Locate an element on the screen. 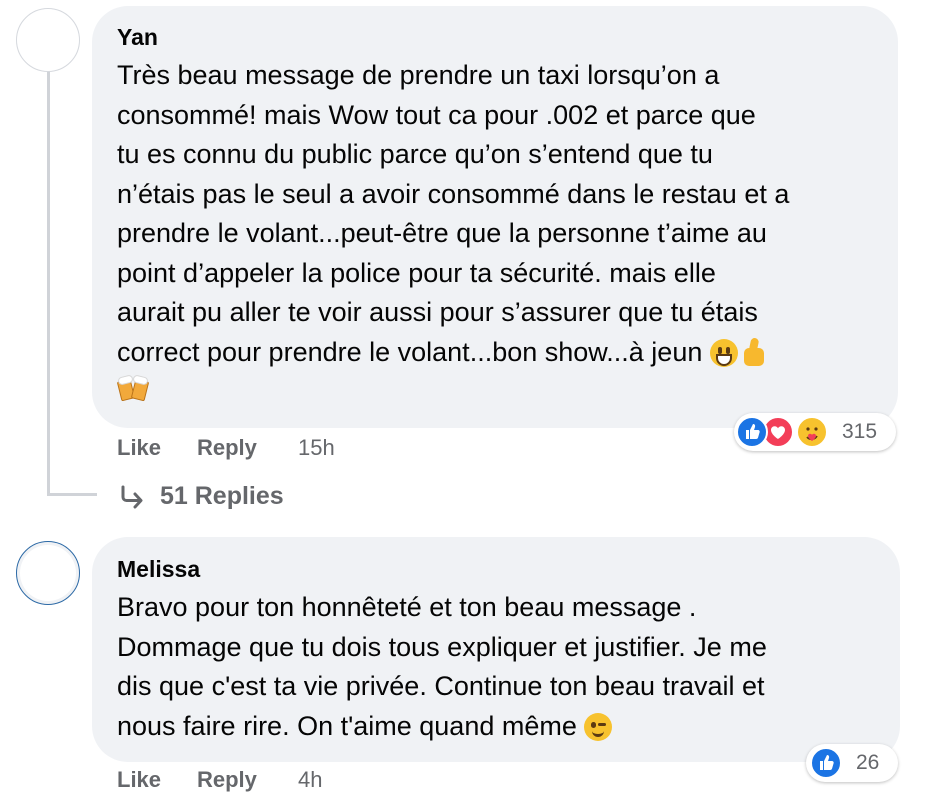 The image size is (948, 802). thumbs-up-icon is located at coordinates (753, 352).